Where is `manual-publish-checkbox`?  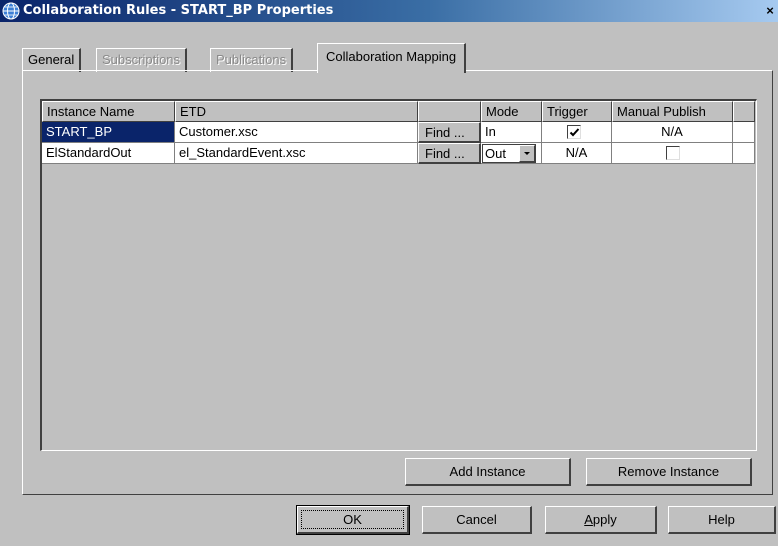
manual-publish-checkbox is located at coordinates (673, 153).